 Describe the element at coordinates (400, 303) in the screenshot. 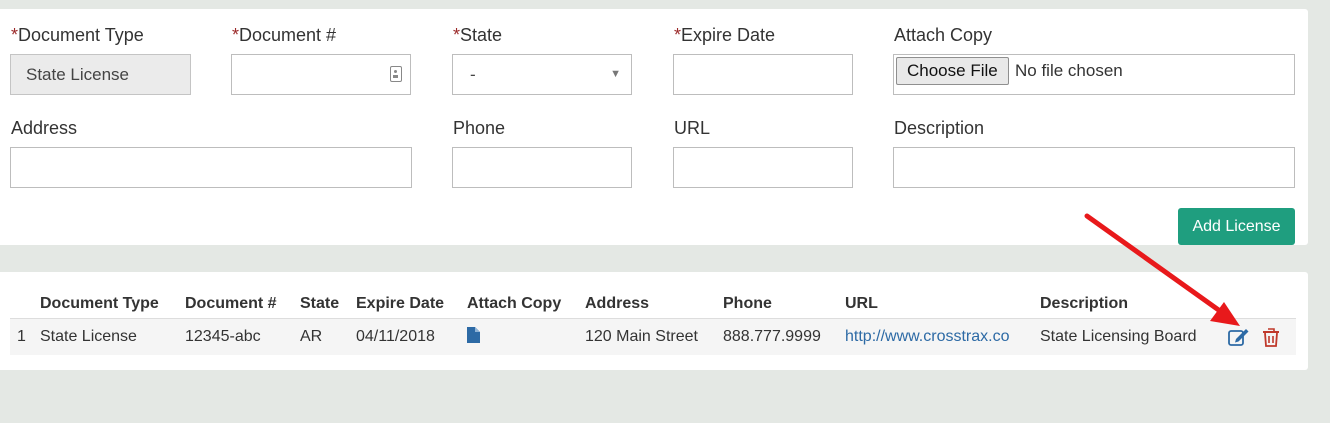

I see `column-header: Expire Date` at that location.